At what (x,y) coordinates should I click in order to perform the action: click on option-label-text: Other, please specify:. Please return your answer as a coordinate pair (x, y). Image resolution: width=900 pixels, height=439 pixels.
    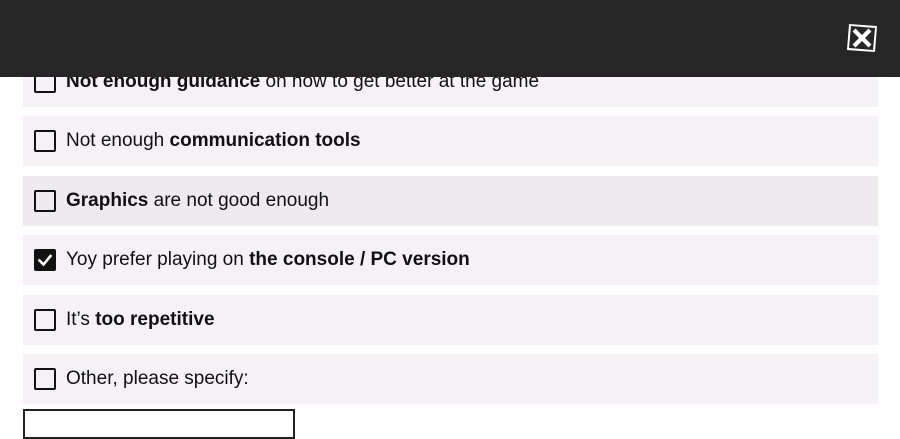
    Looking at the image, I should click on (157, 378).